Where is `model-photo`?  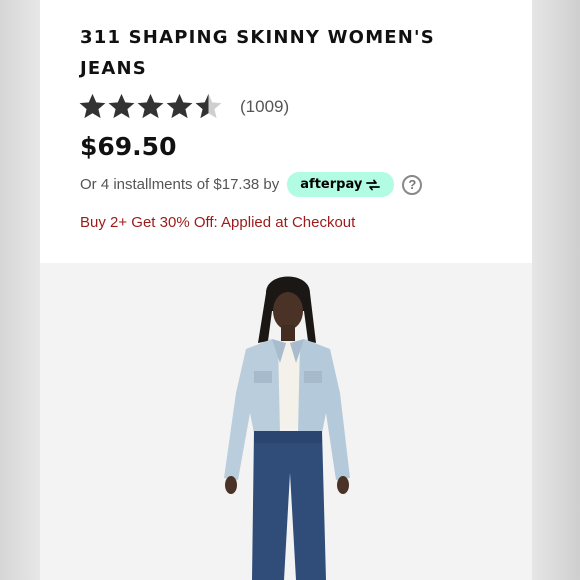 model-photo is located at coordinates (287, 428).